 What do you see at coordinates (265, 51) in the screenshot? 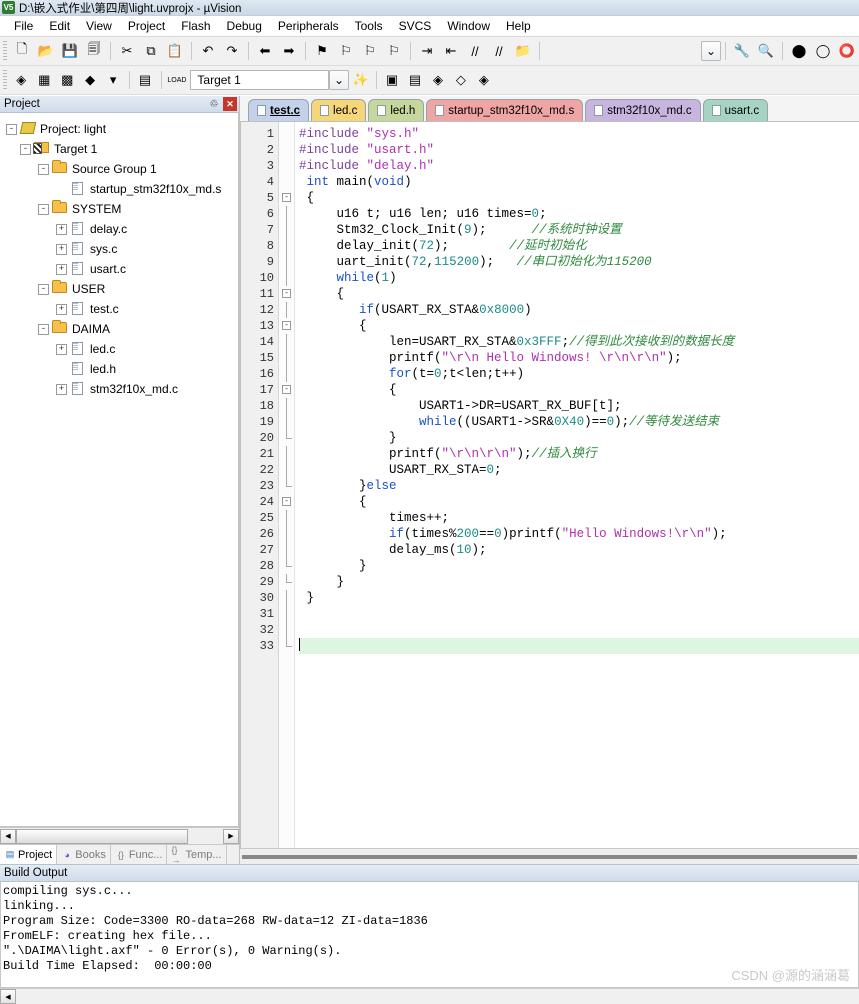
I see `navigate-back-icon: ⬅` at bounding box center [265, 51].